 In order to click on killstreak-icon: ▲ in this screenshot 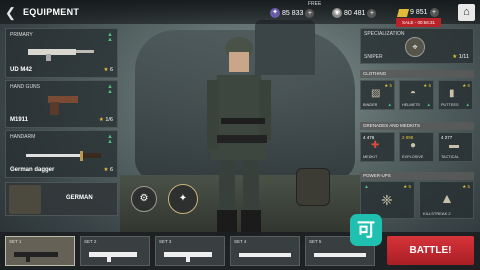, I will do `click(447, 198)`.